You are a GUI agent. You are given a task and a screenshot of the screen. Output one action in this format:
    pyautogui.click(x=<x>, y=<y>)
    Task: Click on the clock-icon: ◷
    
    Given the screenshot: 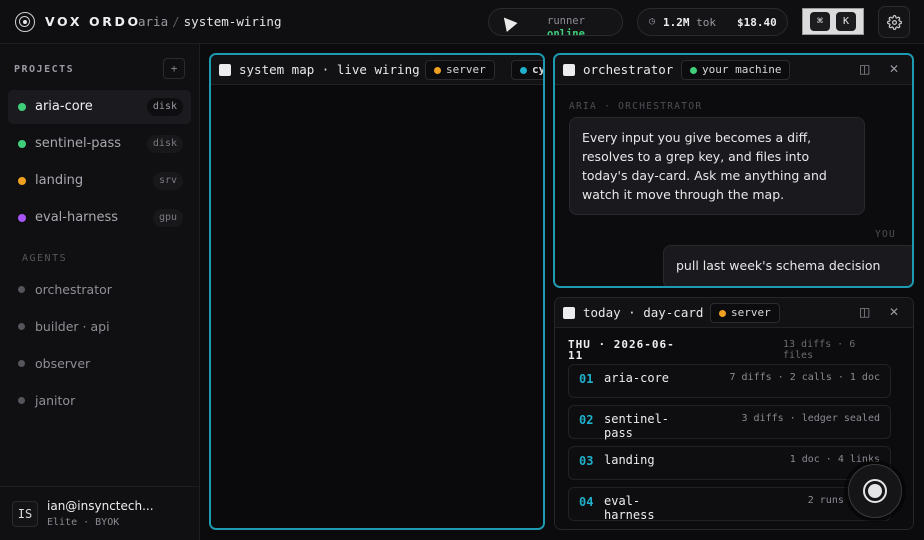 What is the action you would take?
    pyautogui.click(x=652, y=21)
    